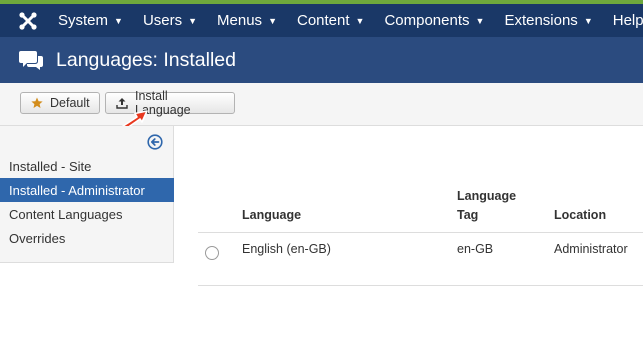 Image resolution: width=643 pixels, height=341 pixels. I want to click on nav-label: Extensions, so click(541, 20).